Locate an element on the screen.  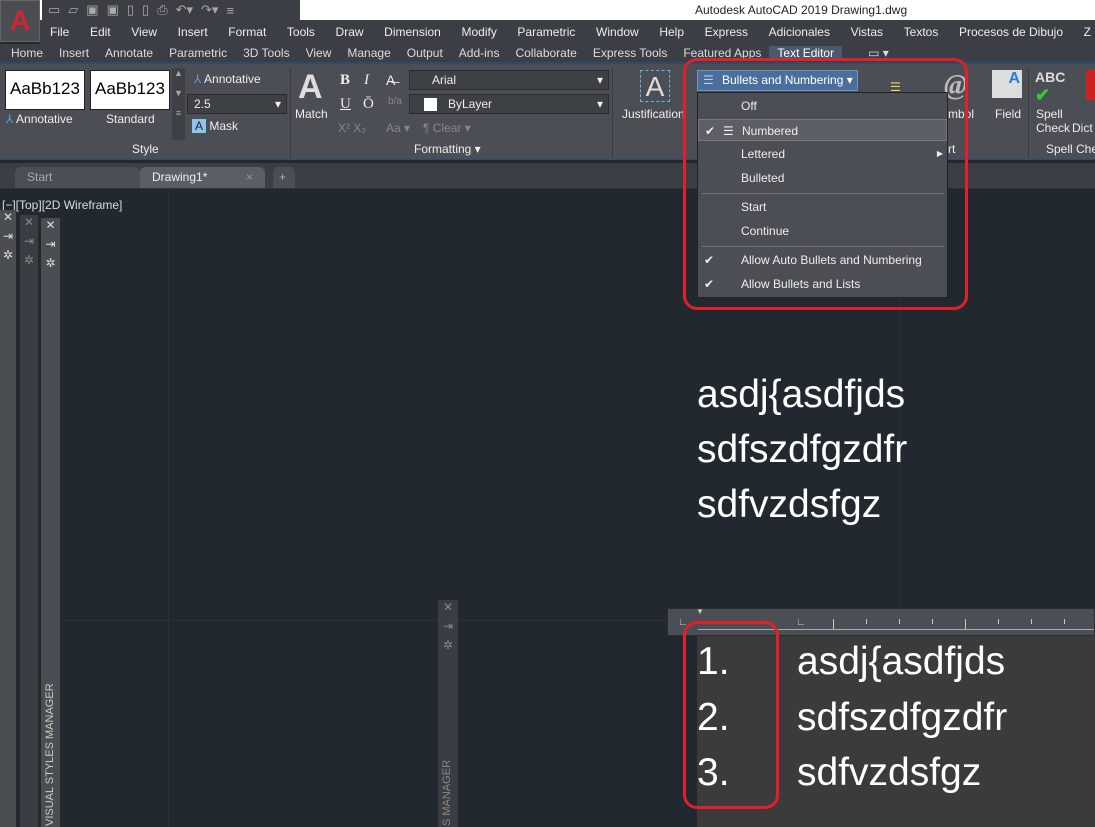
mask-button: A Mask is located at coordinates (215, 126).